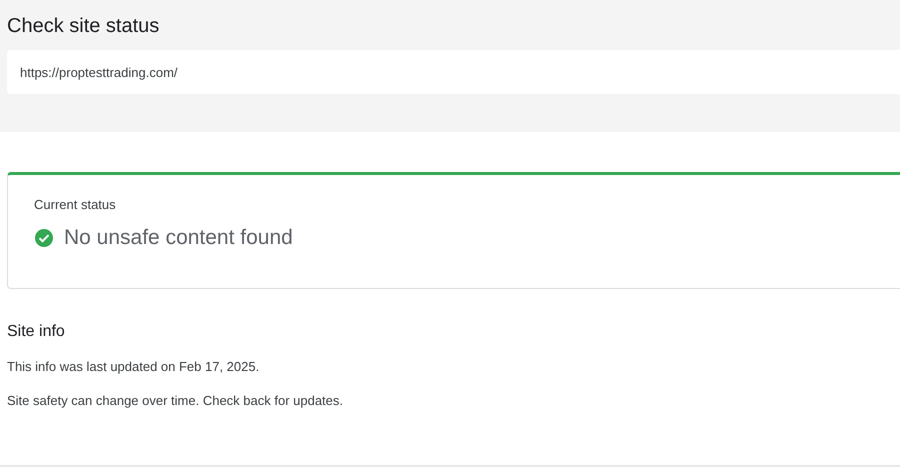 The width and height of the screenshot is (900, 471). What do you see at coordinates (178, 238) in the screenshot?
I see `status-text: No unsafe content found` at bounding box center [178, 238].